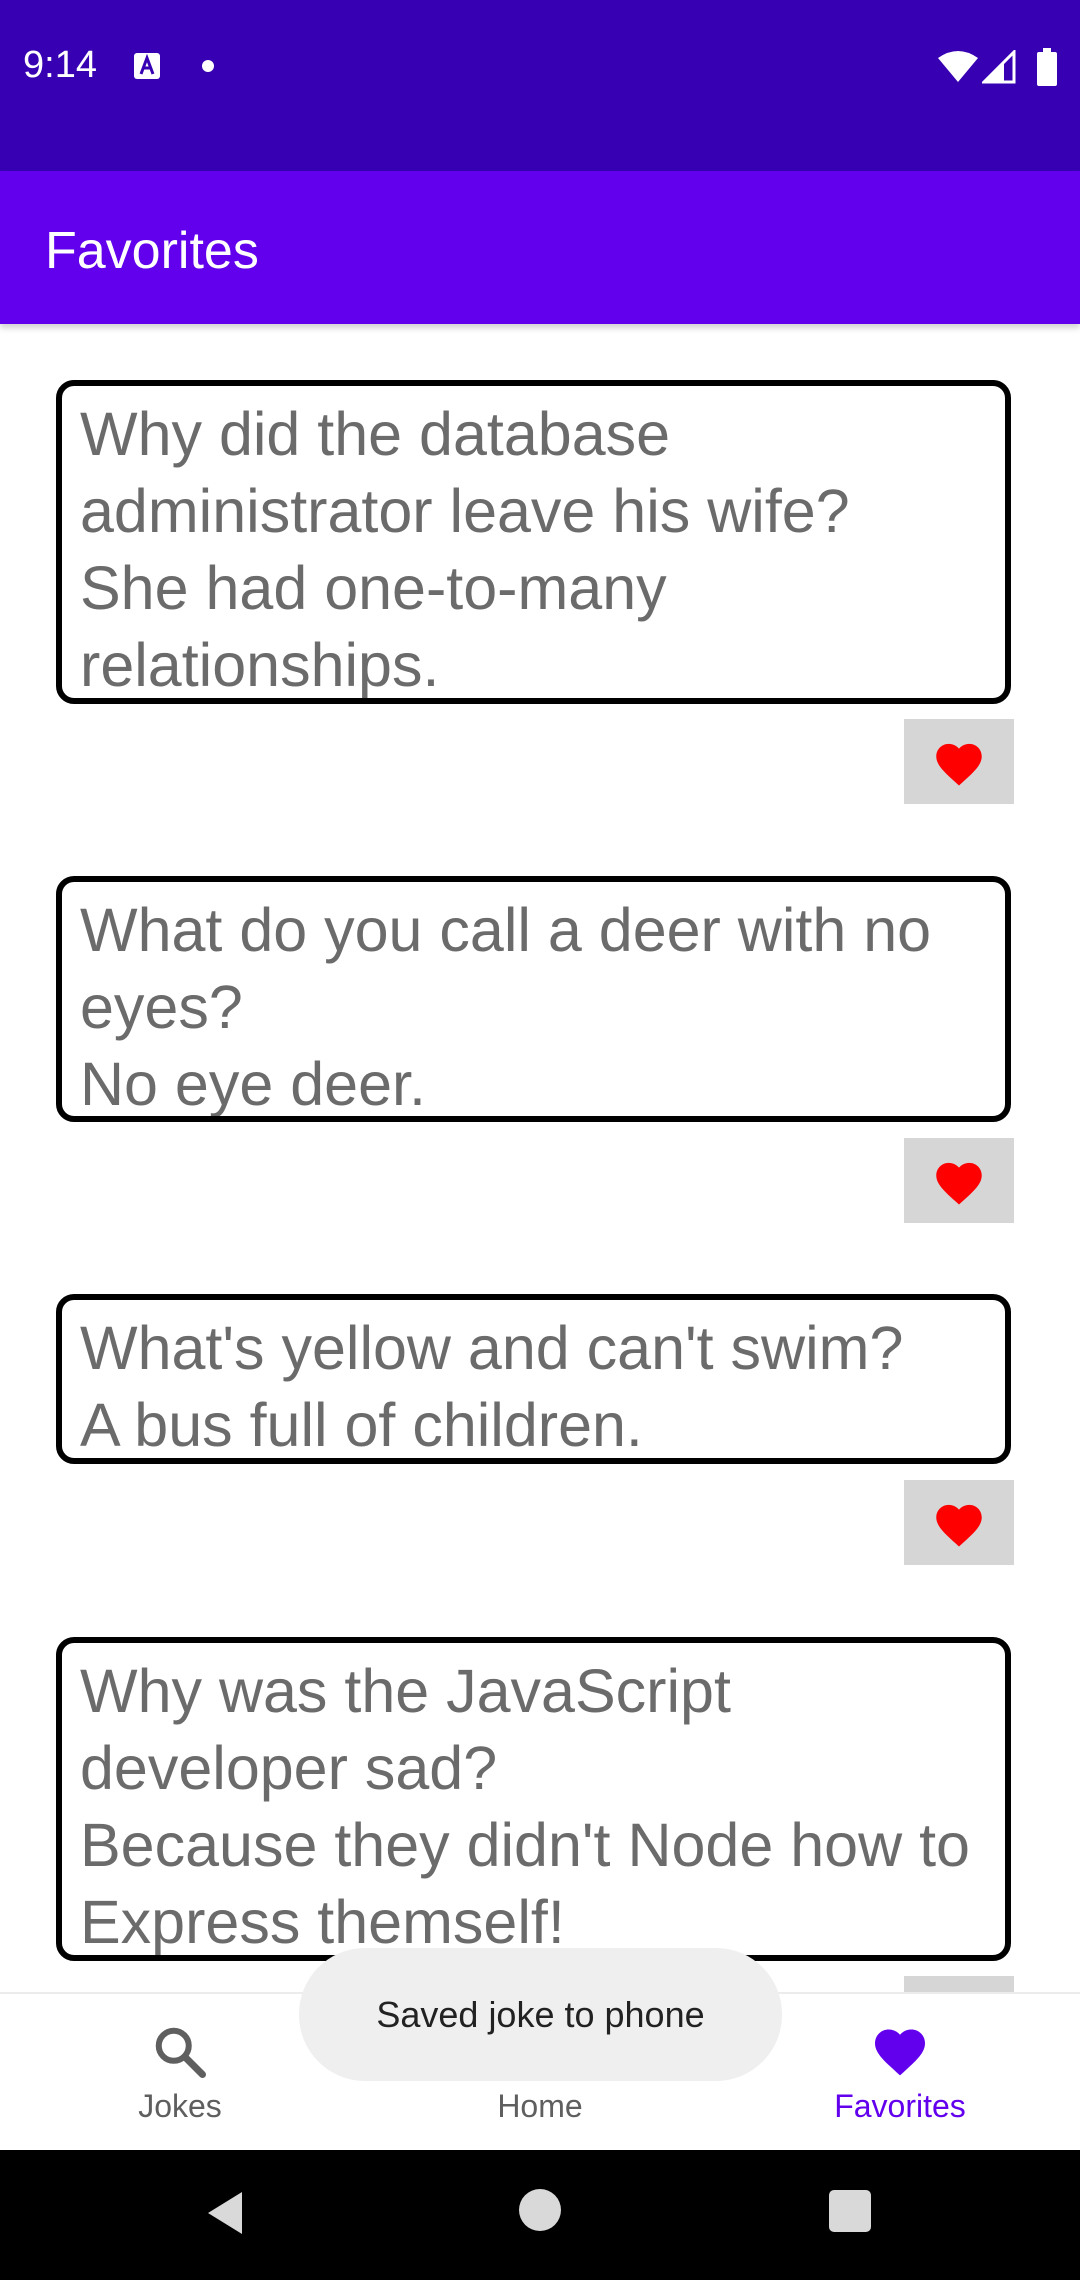 This screenshot has height=2280, width=1080. I want to click on page-title: Favorites, so click(152, 251).